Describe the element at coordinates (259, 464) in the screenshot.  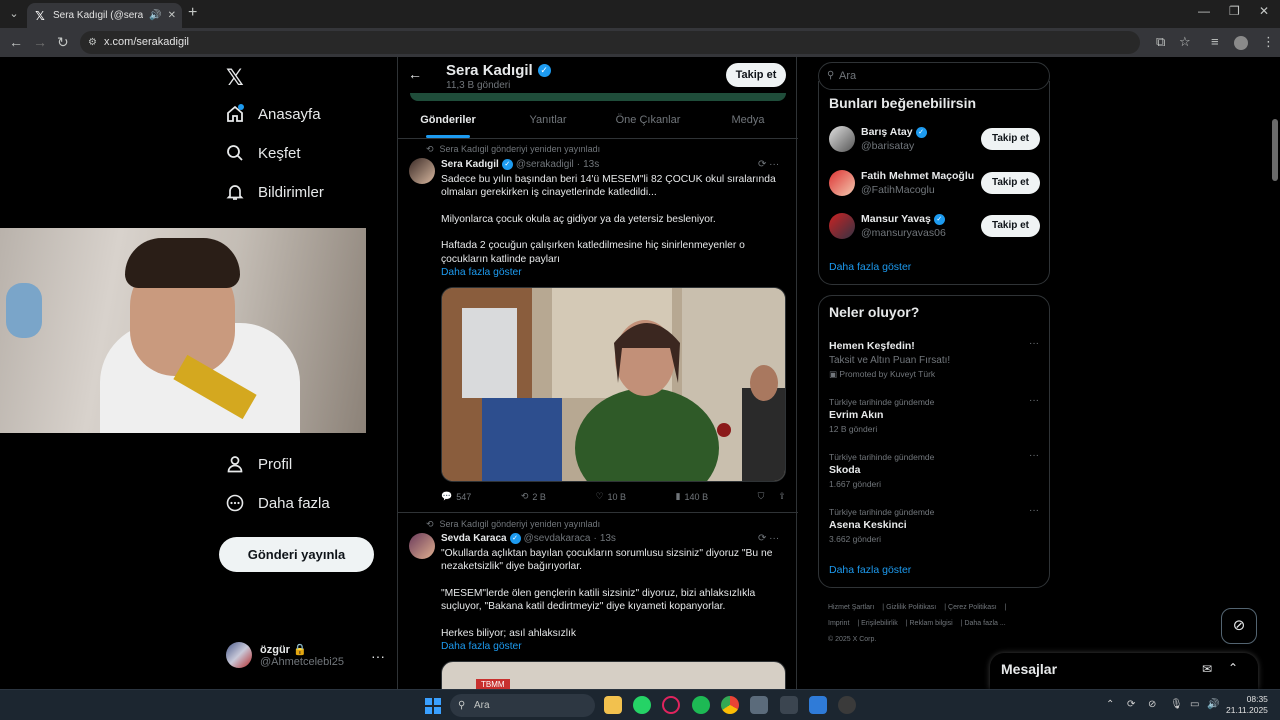
I see `nav-profile: Profil` at that location.